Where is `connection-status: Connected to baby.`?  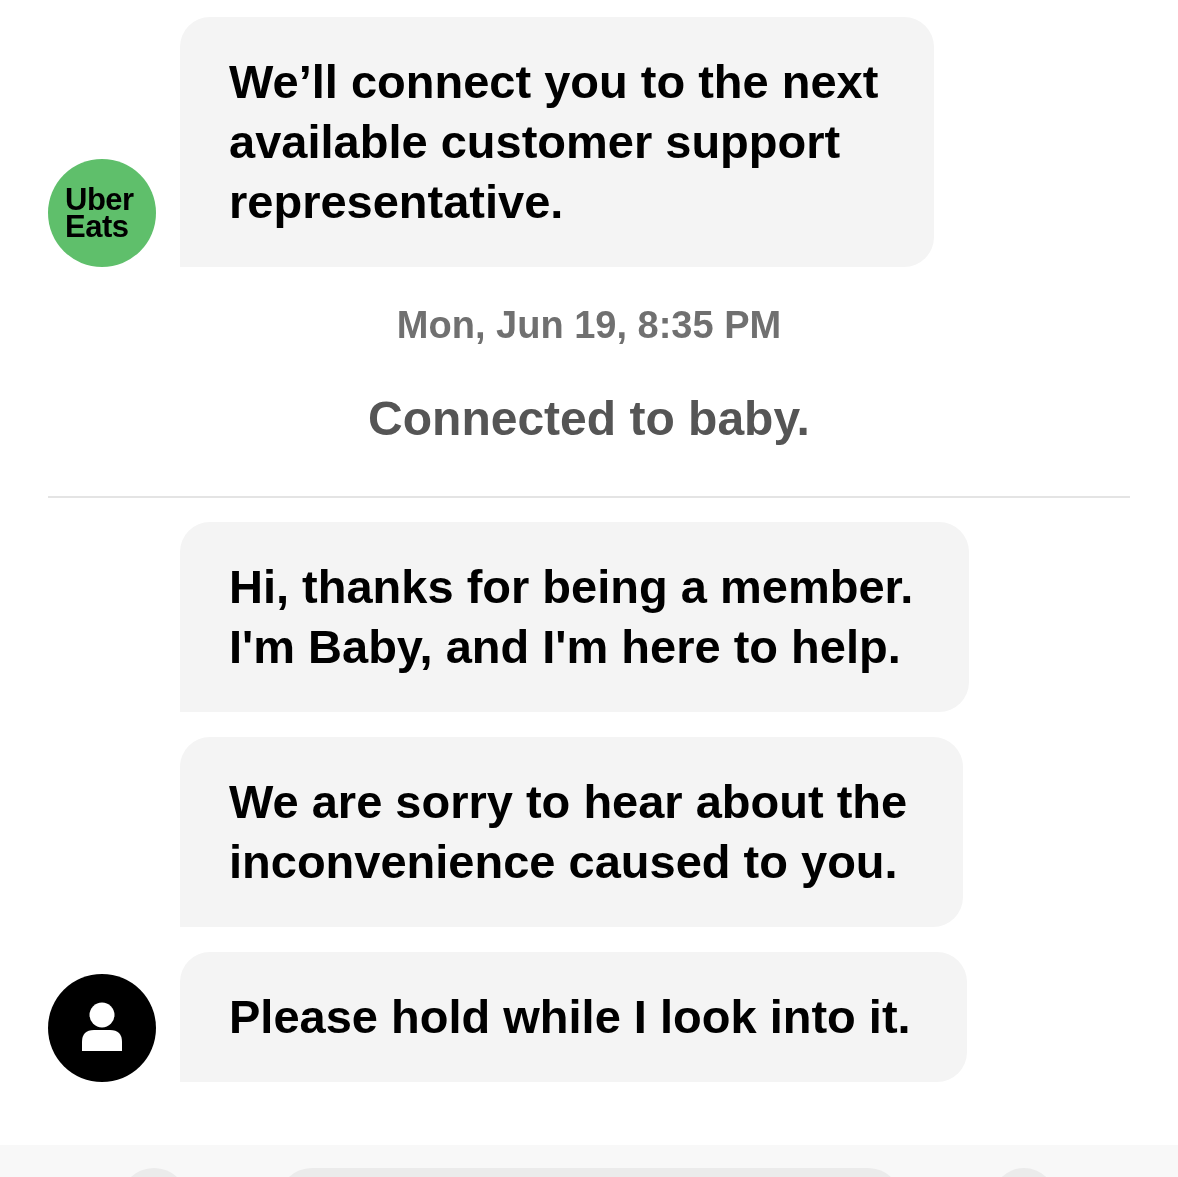 connection-status: Connected to baby. is located at coordinates (589, 419).